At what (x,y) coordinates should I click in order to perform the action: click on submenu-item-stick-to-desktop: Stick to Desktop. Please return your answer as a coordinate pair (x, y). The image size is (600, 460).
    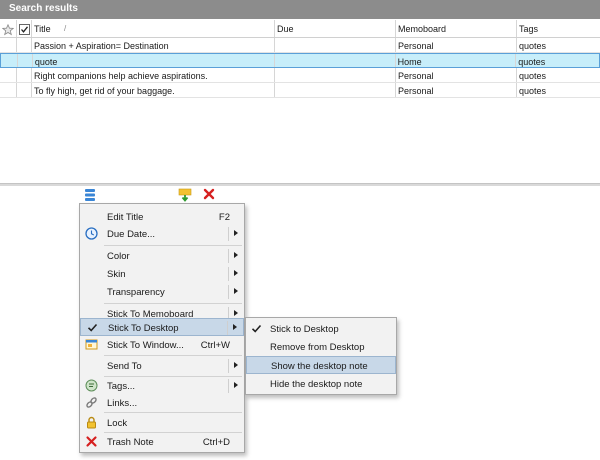
    Looking at the image, I should click on (321, 329).